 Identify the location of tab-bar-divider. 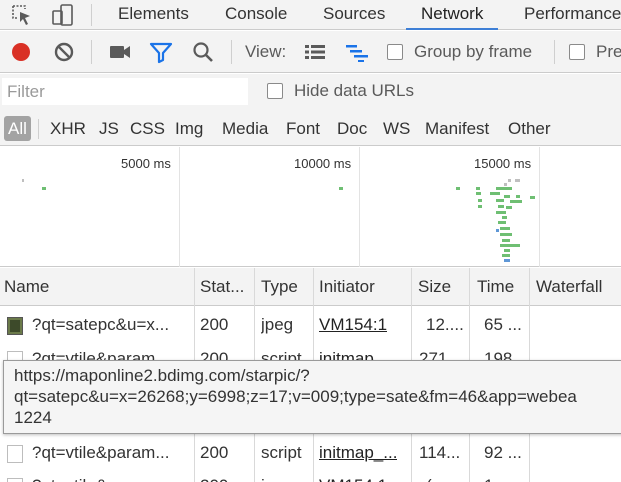
(91, 15).